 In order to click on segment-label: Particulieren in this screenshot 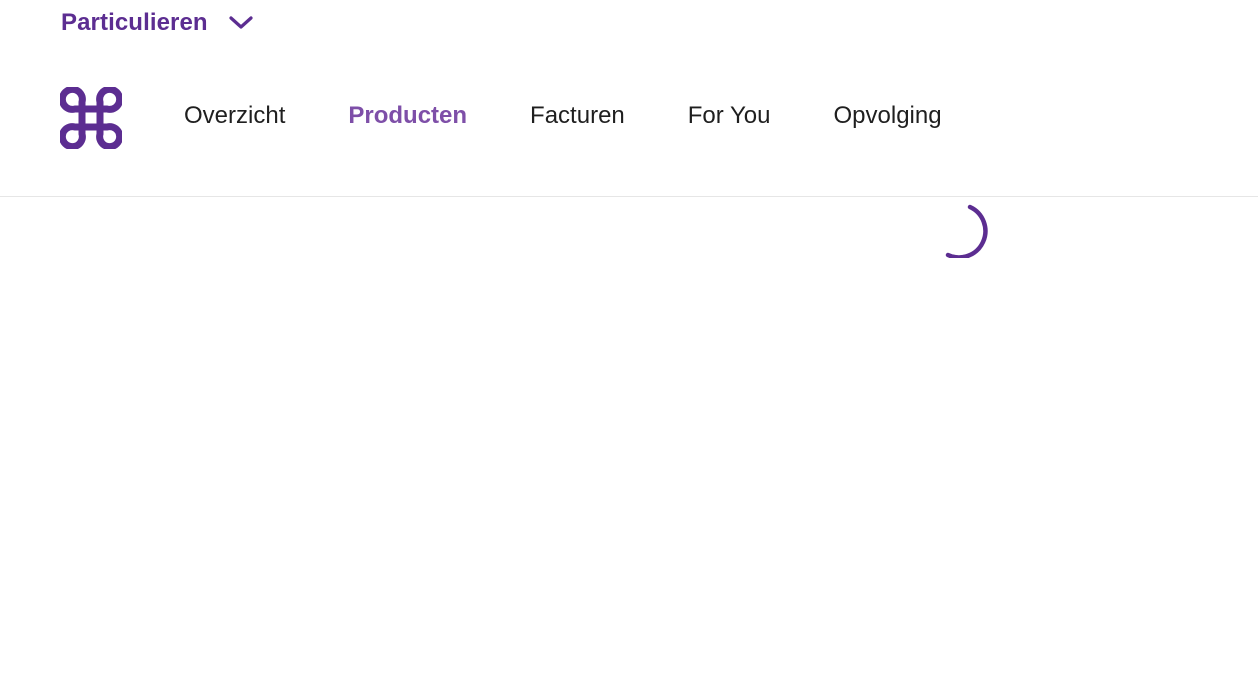, I will do `click(134, 22)`.